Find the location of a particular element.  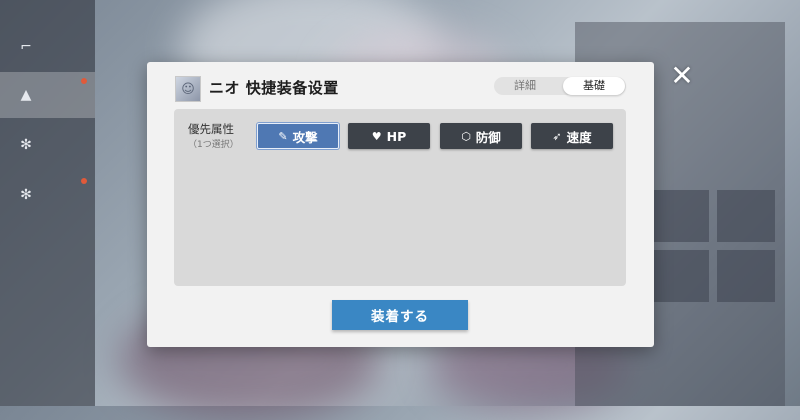

nav-item-3: ✻ is located at coordinates (47, 145).